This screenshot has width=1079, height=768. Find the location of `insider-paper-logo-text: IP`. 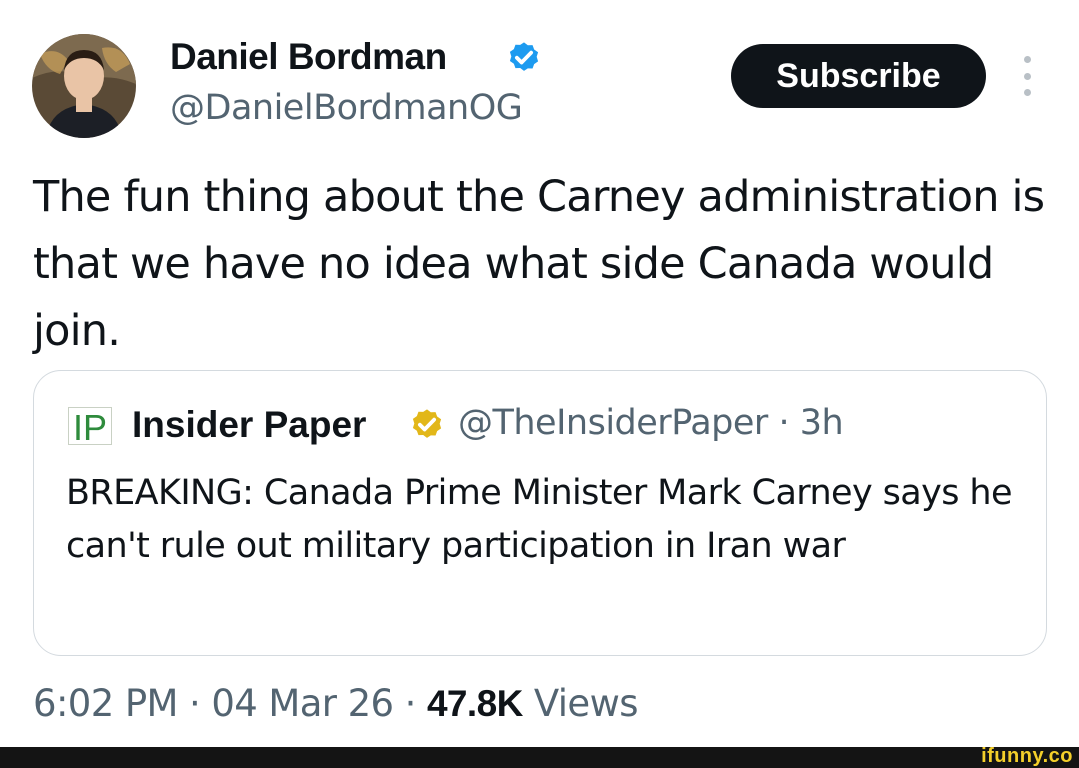

insider-paper-logo-text: IP is located at coordinates (90, 426).